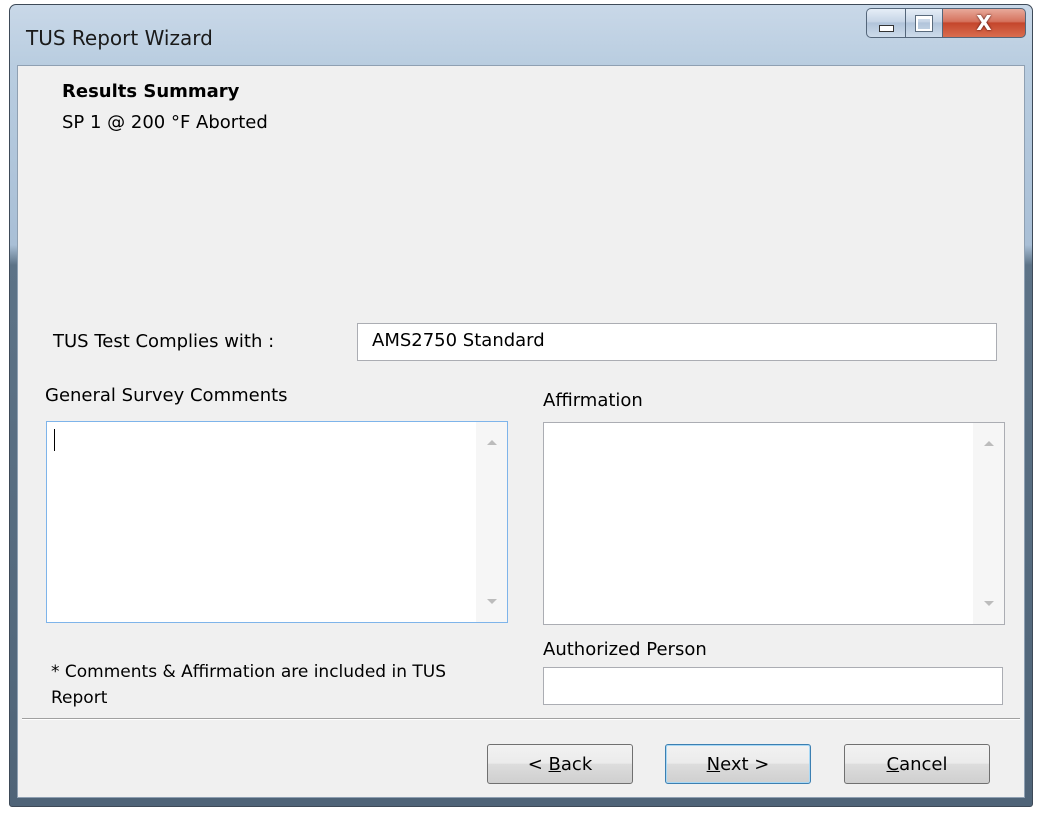  What do you see at coordinates (119, 38) in the screenshot?
I see `window-title: TUS Report Wizard` at bounding box center [119, 38].